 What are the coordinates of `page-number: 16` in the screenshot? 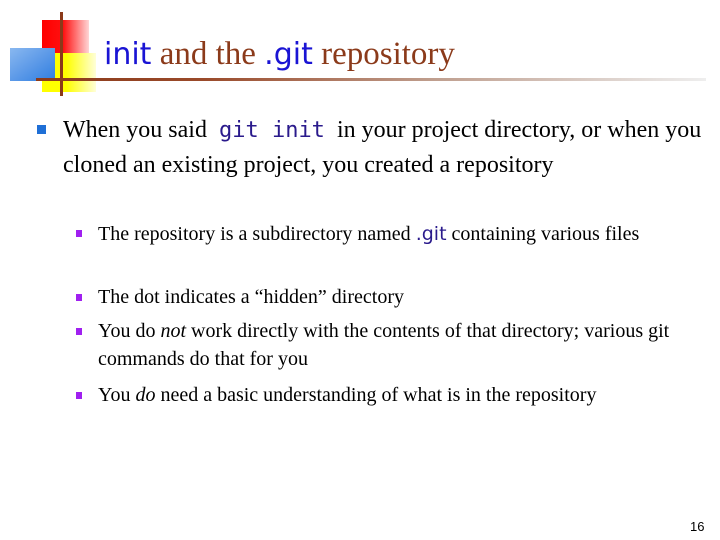 It's located at (697, 526).